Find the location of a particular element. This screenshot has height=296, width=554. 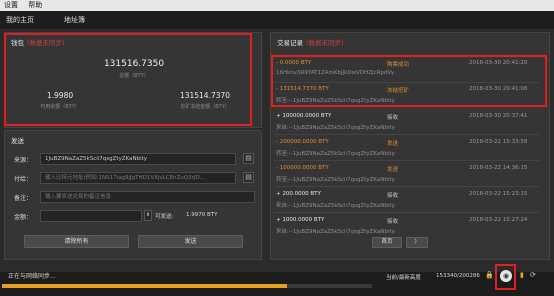

tx-time: 2018-03-22 15:33:58 is located at coordinates (498, 142).